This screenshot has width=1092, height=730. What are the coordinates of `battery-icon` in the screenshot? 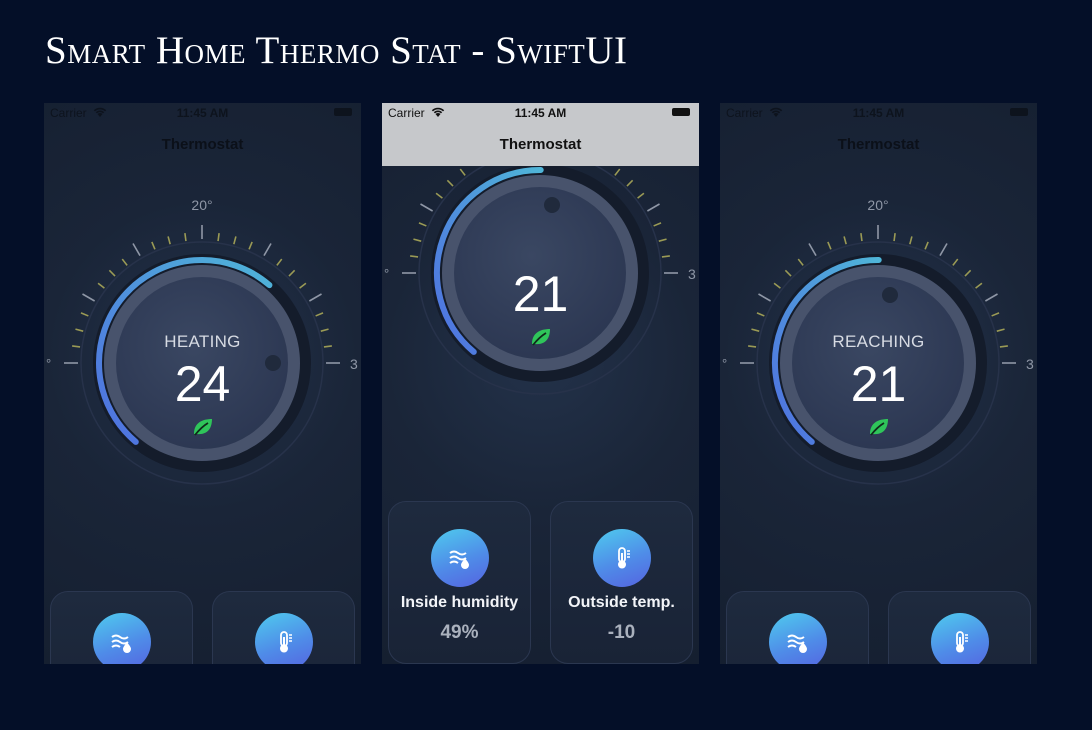 It's located at (681, 112).